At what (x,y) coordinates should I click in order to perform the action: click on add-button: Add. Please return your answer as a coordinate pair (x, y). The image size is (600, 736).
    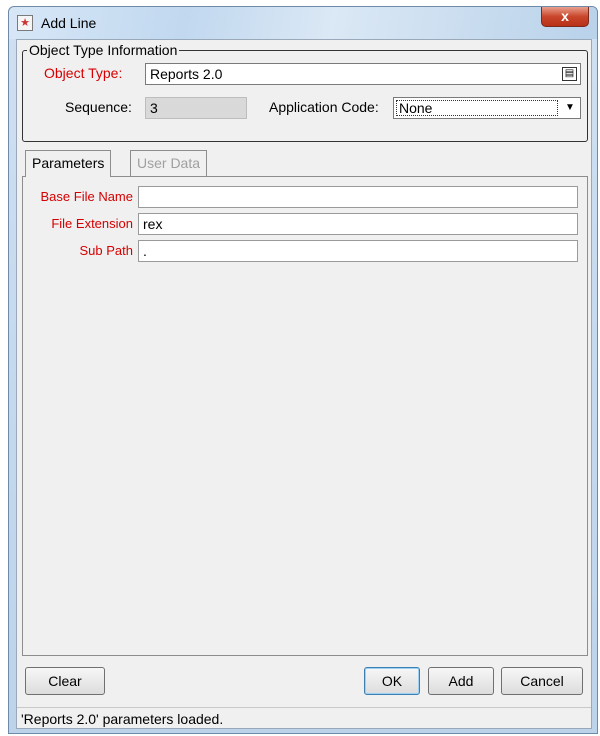
    Looking at the image, I should click on (461, 681).